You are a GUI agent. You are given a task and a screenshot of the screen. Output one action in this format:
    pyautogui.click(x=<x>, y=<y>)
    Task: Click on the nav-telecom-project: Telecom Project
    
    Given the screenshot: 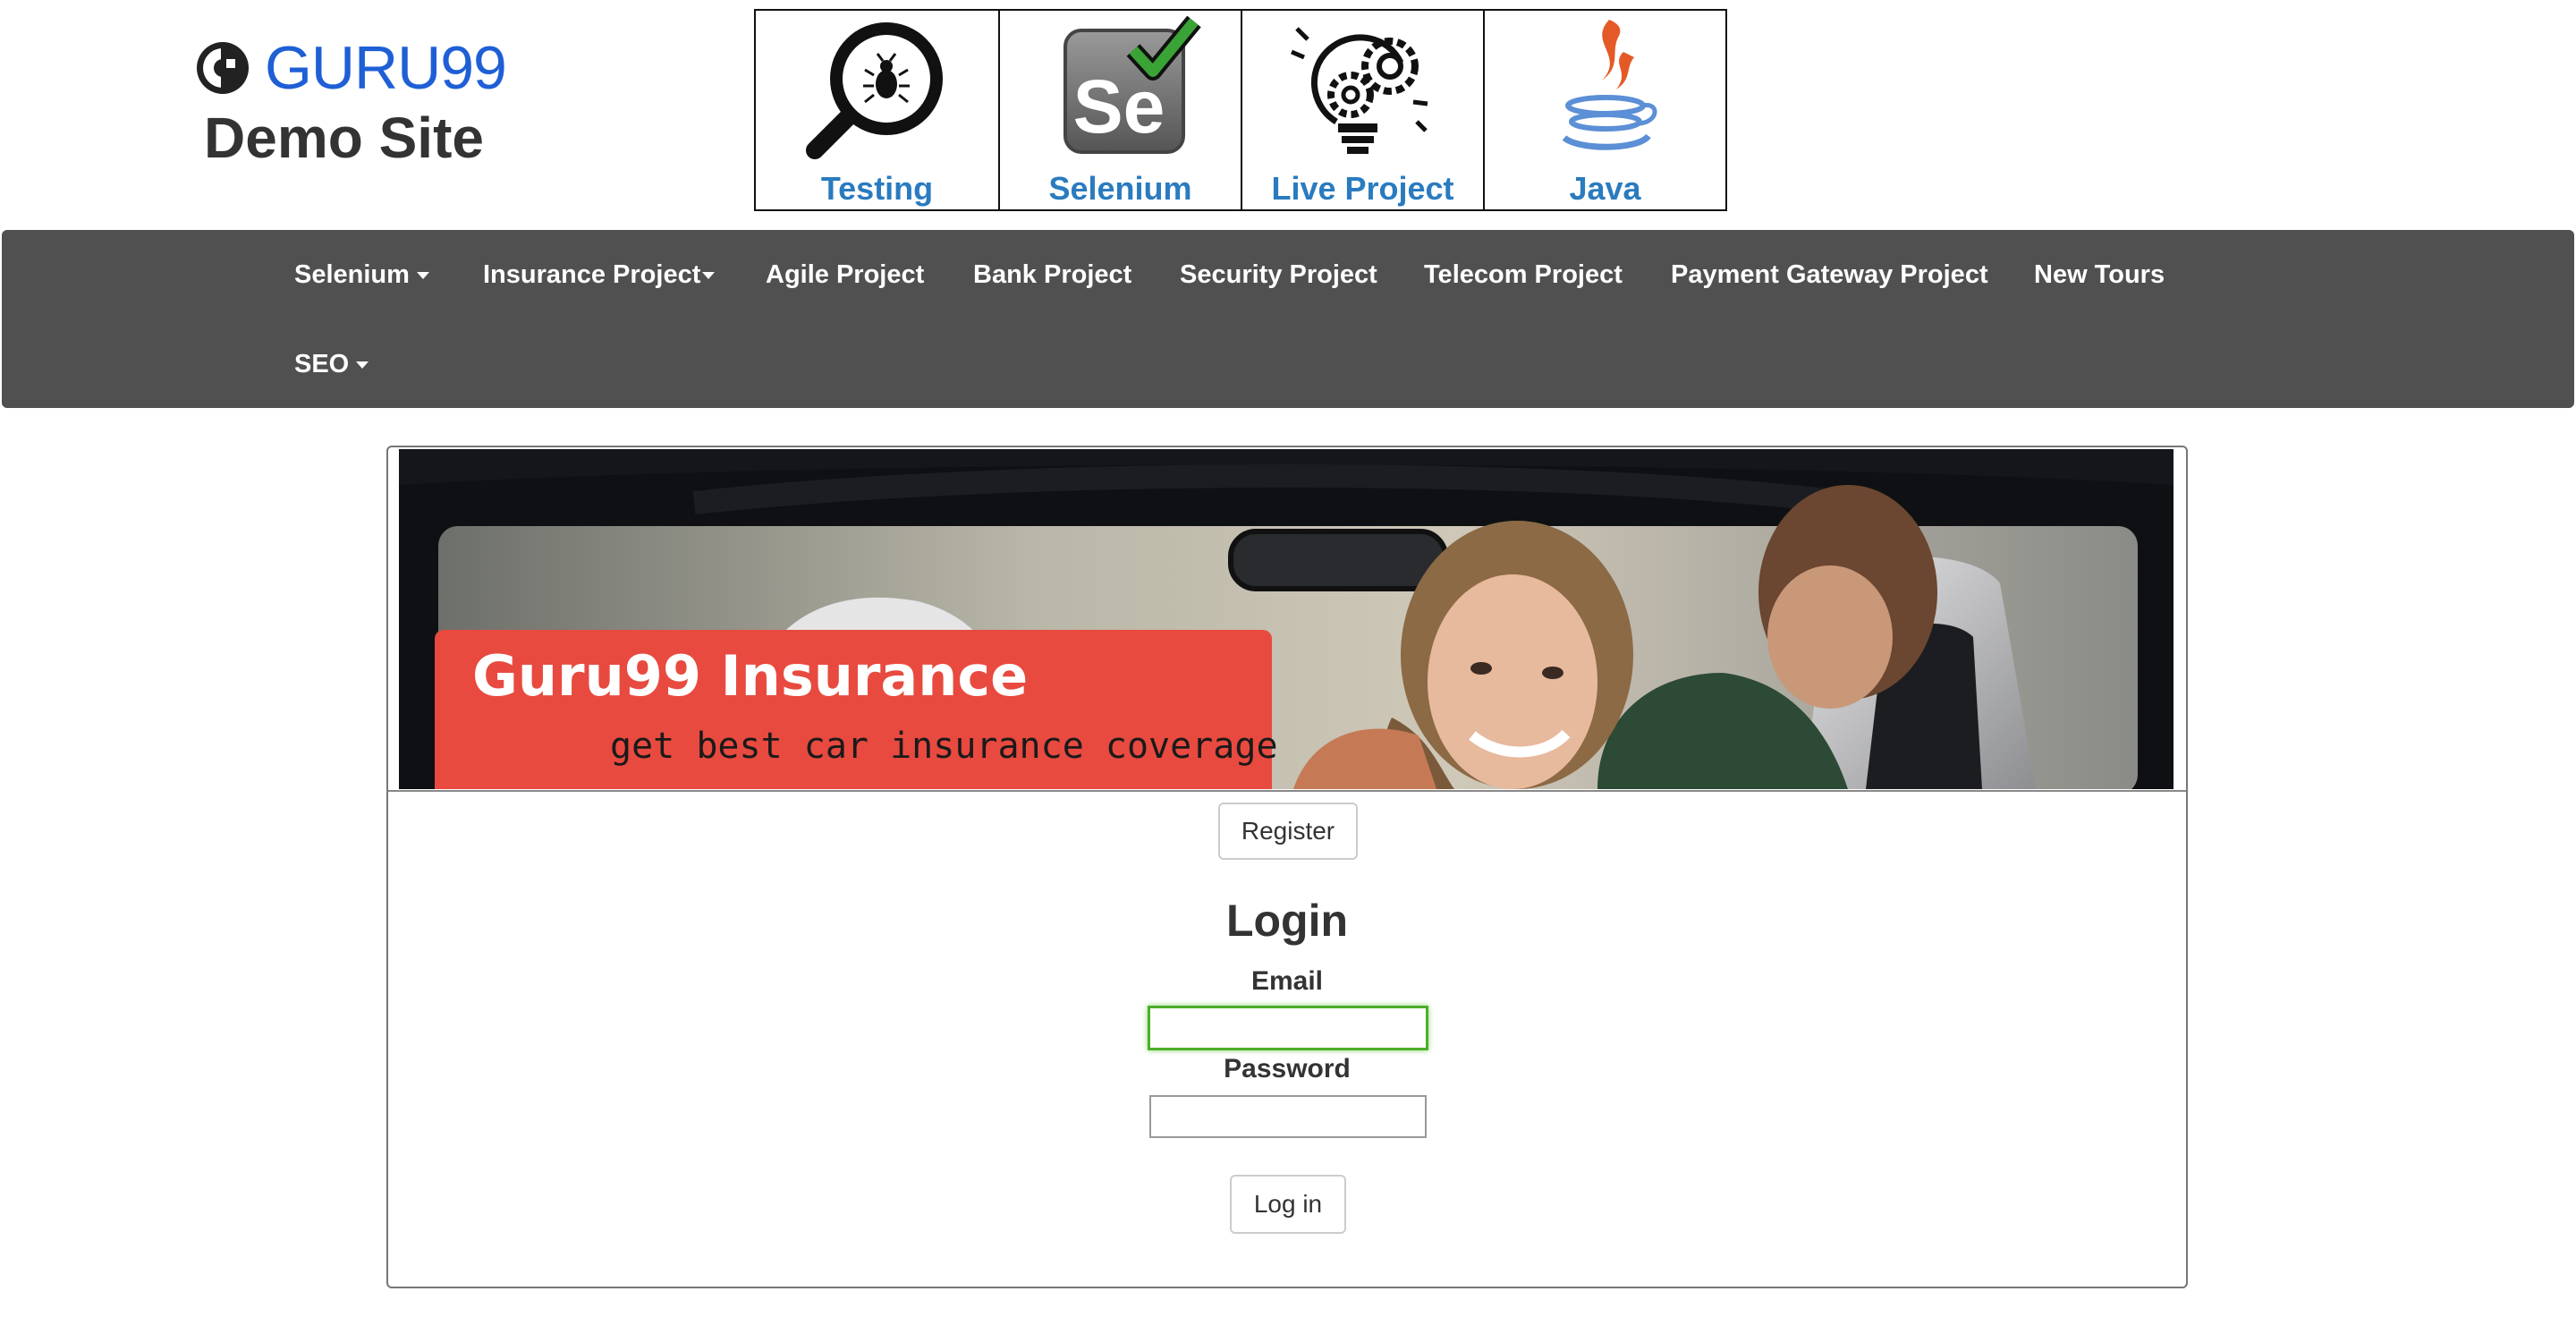 What is the action you would take?
    pyautogui.click(x=1523, y=275)
    